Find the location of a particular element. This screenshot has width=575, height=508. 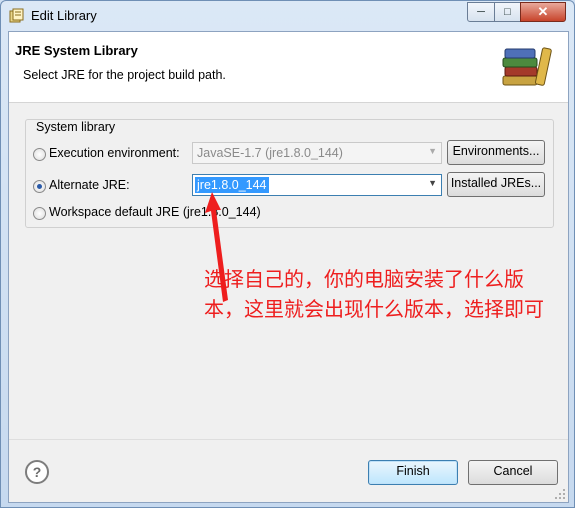

execution-environment-value: JavaSE-1.7 (jre1.8.0_144) is located at coordinates (270, 153).